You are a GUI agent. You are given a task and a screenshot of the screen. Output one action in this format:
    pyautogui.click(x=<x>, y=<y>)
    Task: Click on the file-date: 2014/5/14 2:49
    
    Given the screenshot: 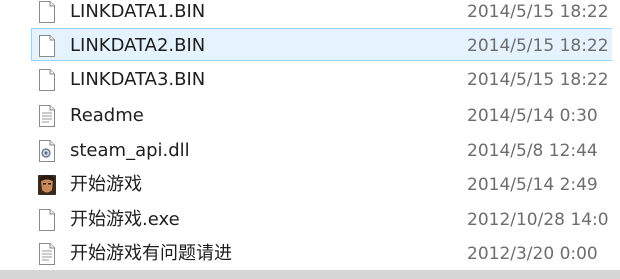 What is the action you would take?
    pyautogui.click(x=532, y=185)
    